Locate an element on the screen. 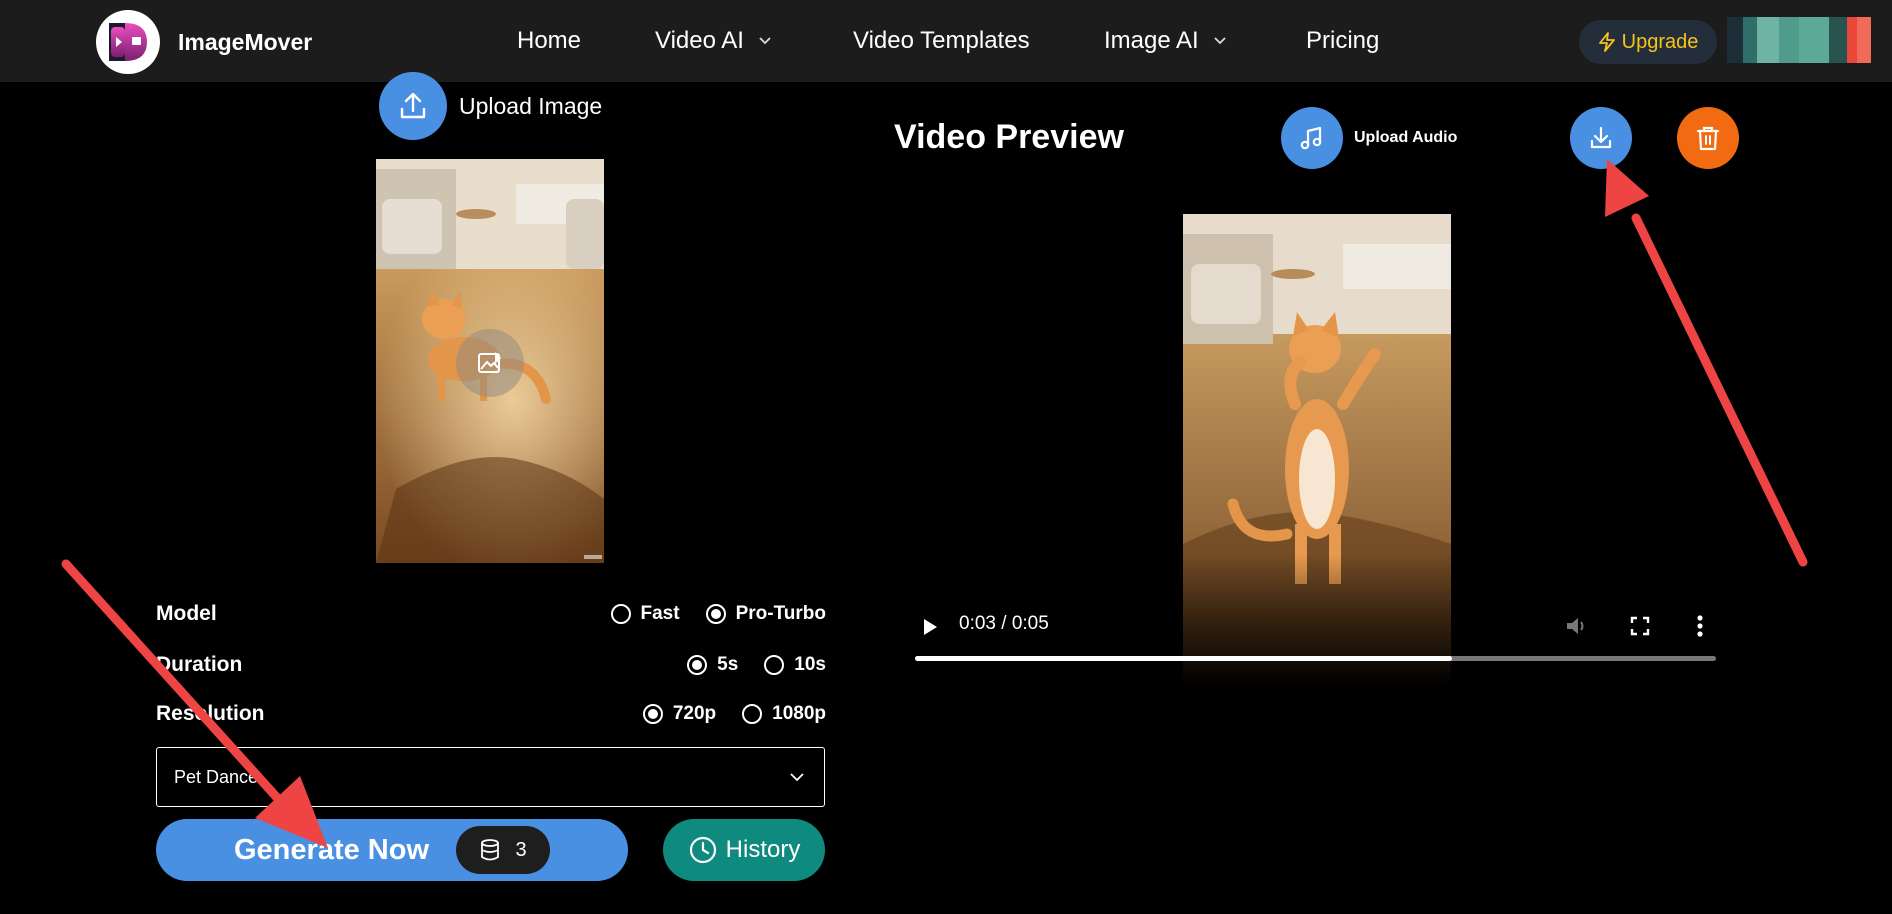  video-preview-title: Video Preview is located at coordinates (1009, 137).